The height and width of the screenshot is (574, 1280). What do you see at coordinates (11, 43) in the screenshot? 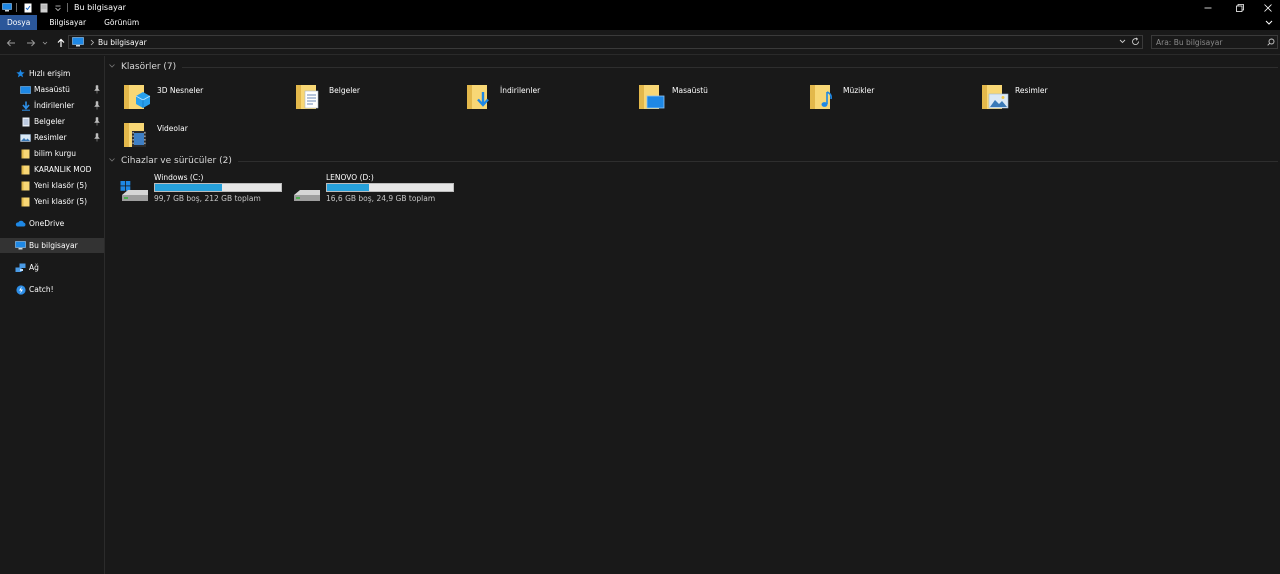
I see `back-button` at bounding box center [11, 43].